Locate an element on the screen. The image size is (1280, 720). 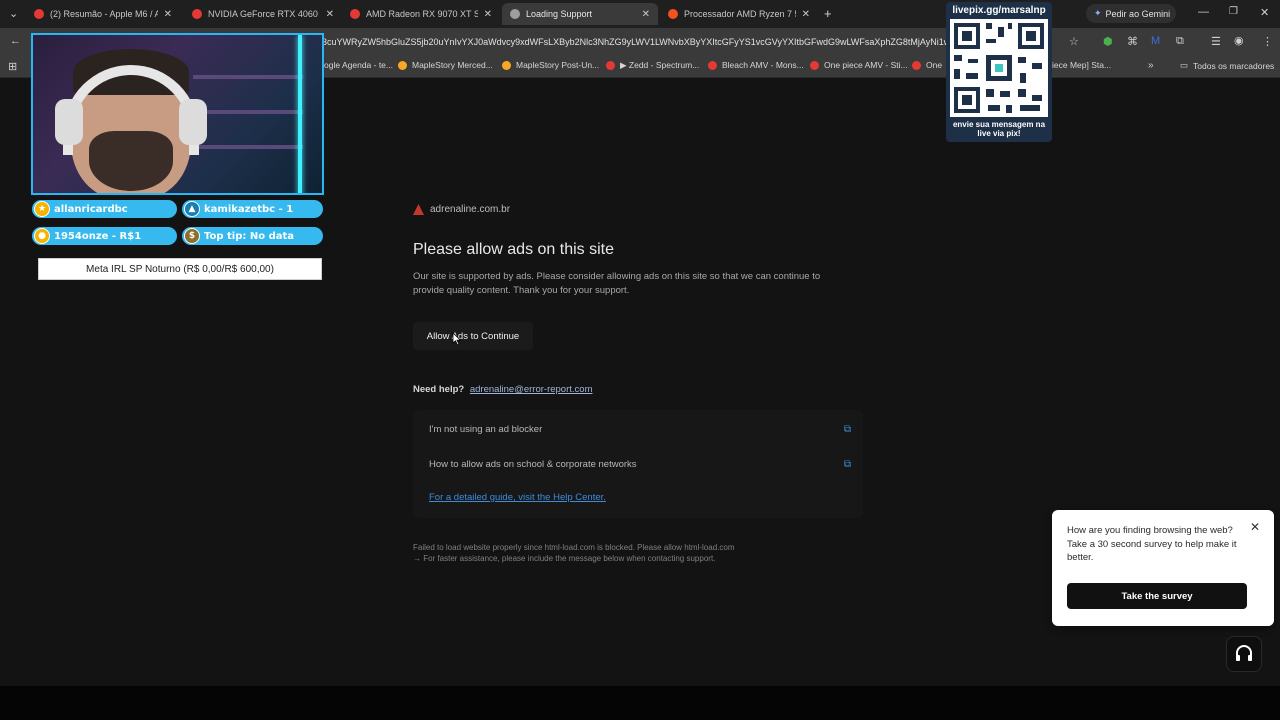
triangle-icon: ▲ is located at coordinates (192, 209).